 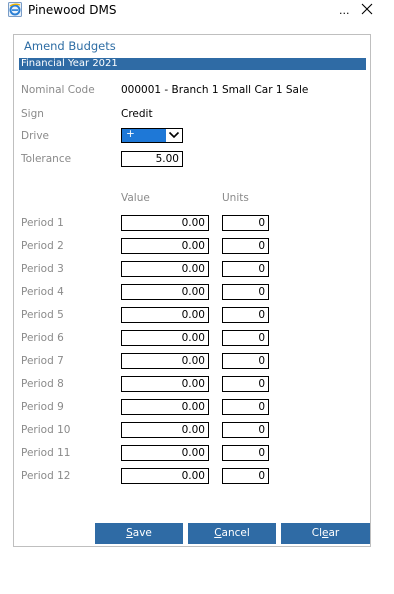 What do you see at coordinates (192, 64) in the screenshot?
I see `section-header: Financial Year 2021` at bounding box center [192, 64].